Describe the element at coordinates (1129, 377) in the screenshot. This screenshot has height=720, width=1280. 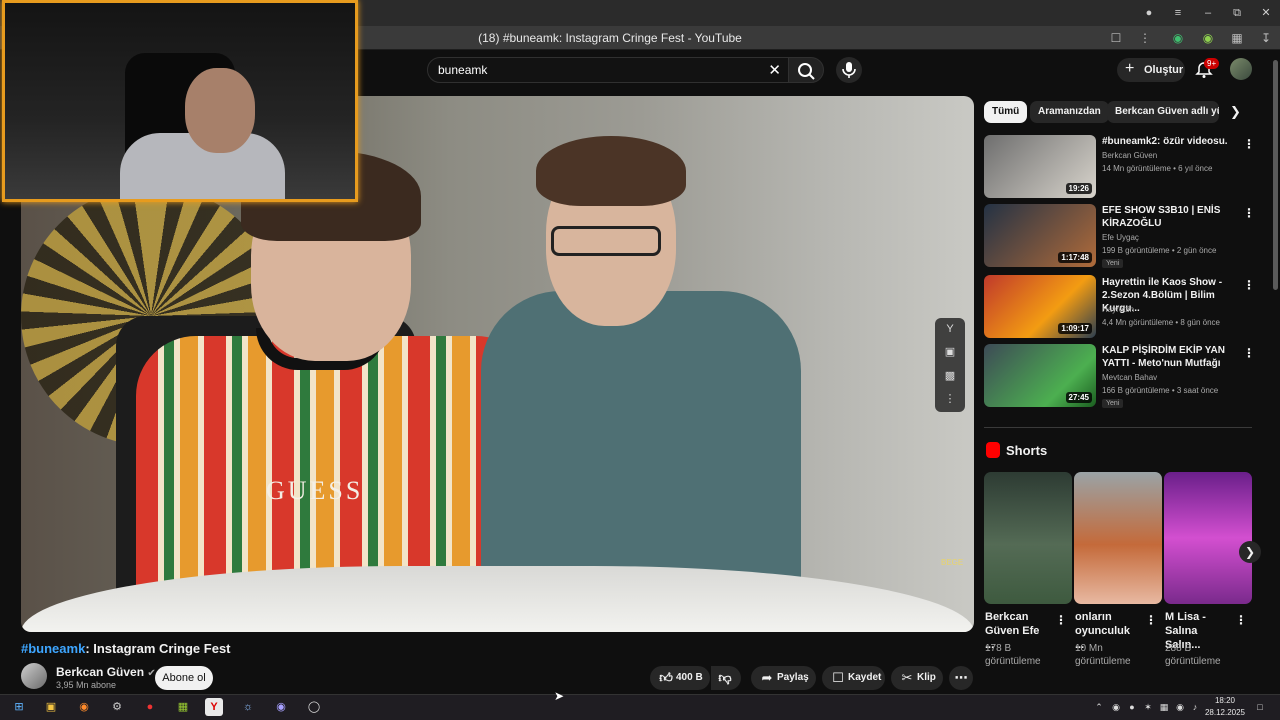
I see `rec-channel: Mevtcan Bahav` at that location.